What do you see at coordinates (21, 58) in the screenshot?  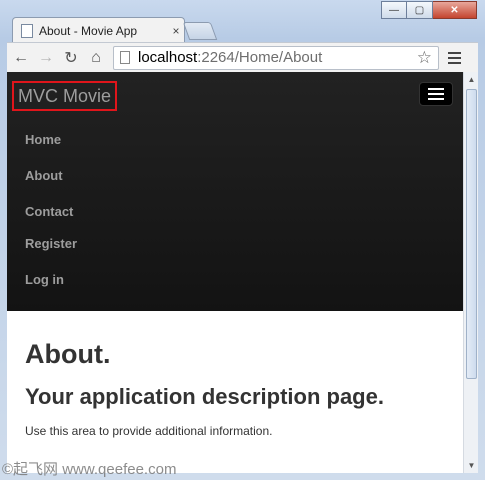 I see `back-icon: ←` at bounding box center [21, 58].